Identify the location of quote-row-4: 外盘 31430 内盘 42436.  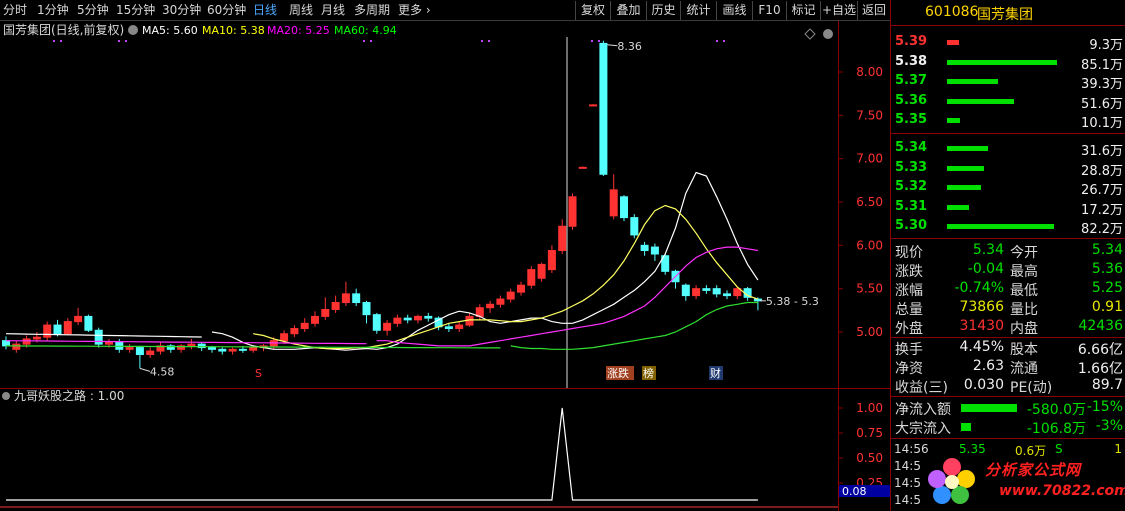
(1008, 327).